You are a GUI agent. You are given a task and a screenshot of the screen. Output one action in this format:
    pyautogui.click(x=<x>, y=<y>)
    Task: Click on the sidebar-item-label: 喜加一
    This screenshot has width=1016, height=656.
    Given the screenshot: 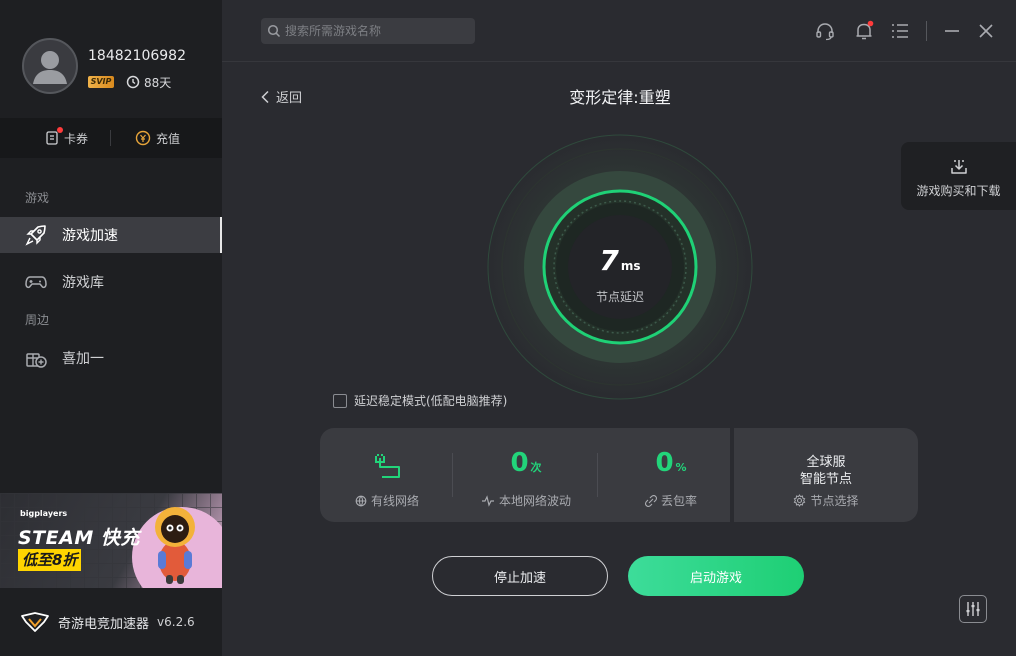 What is the action you would take?
    pyautogui.click(x=83, y=359)
    